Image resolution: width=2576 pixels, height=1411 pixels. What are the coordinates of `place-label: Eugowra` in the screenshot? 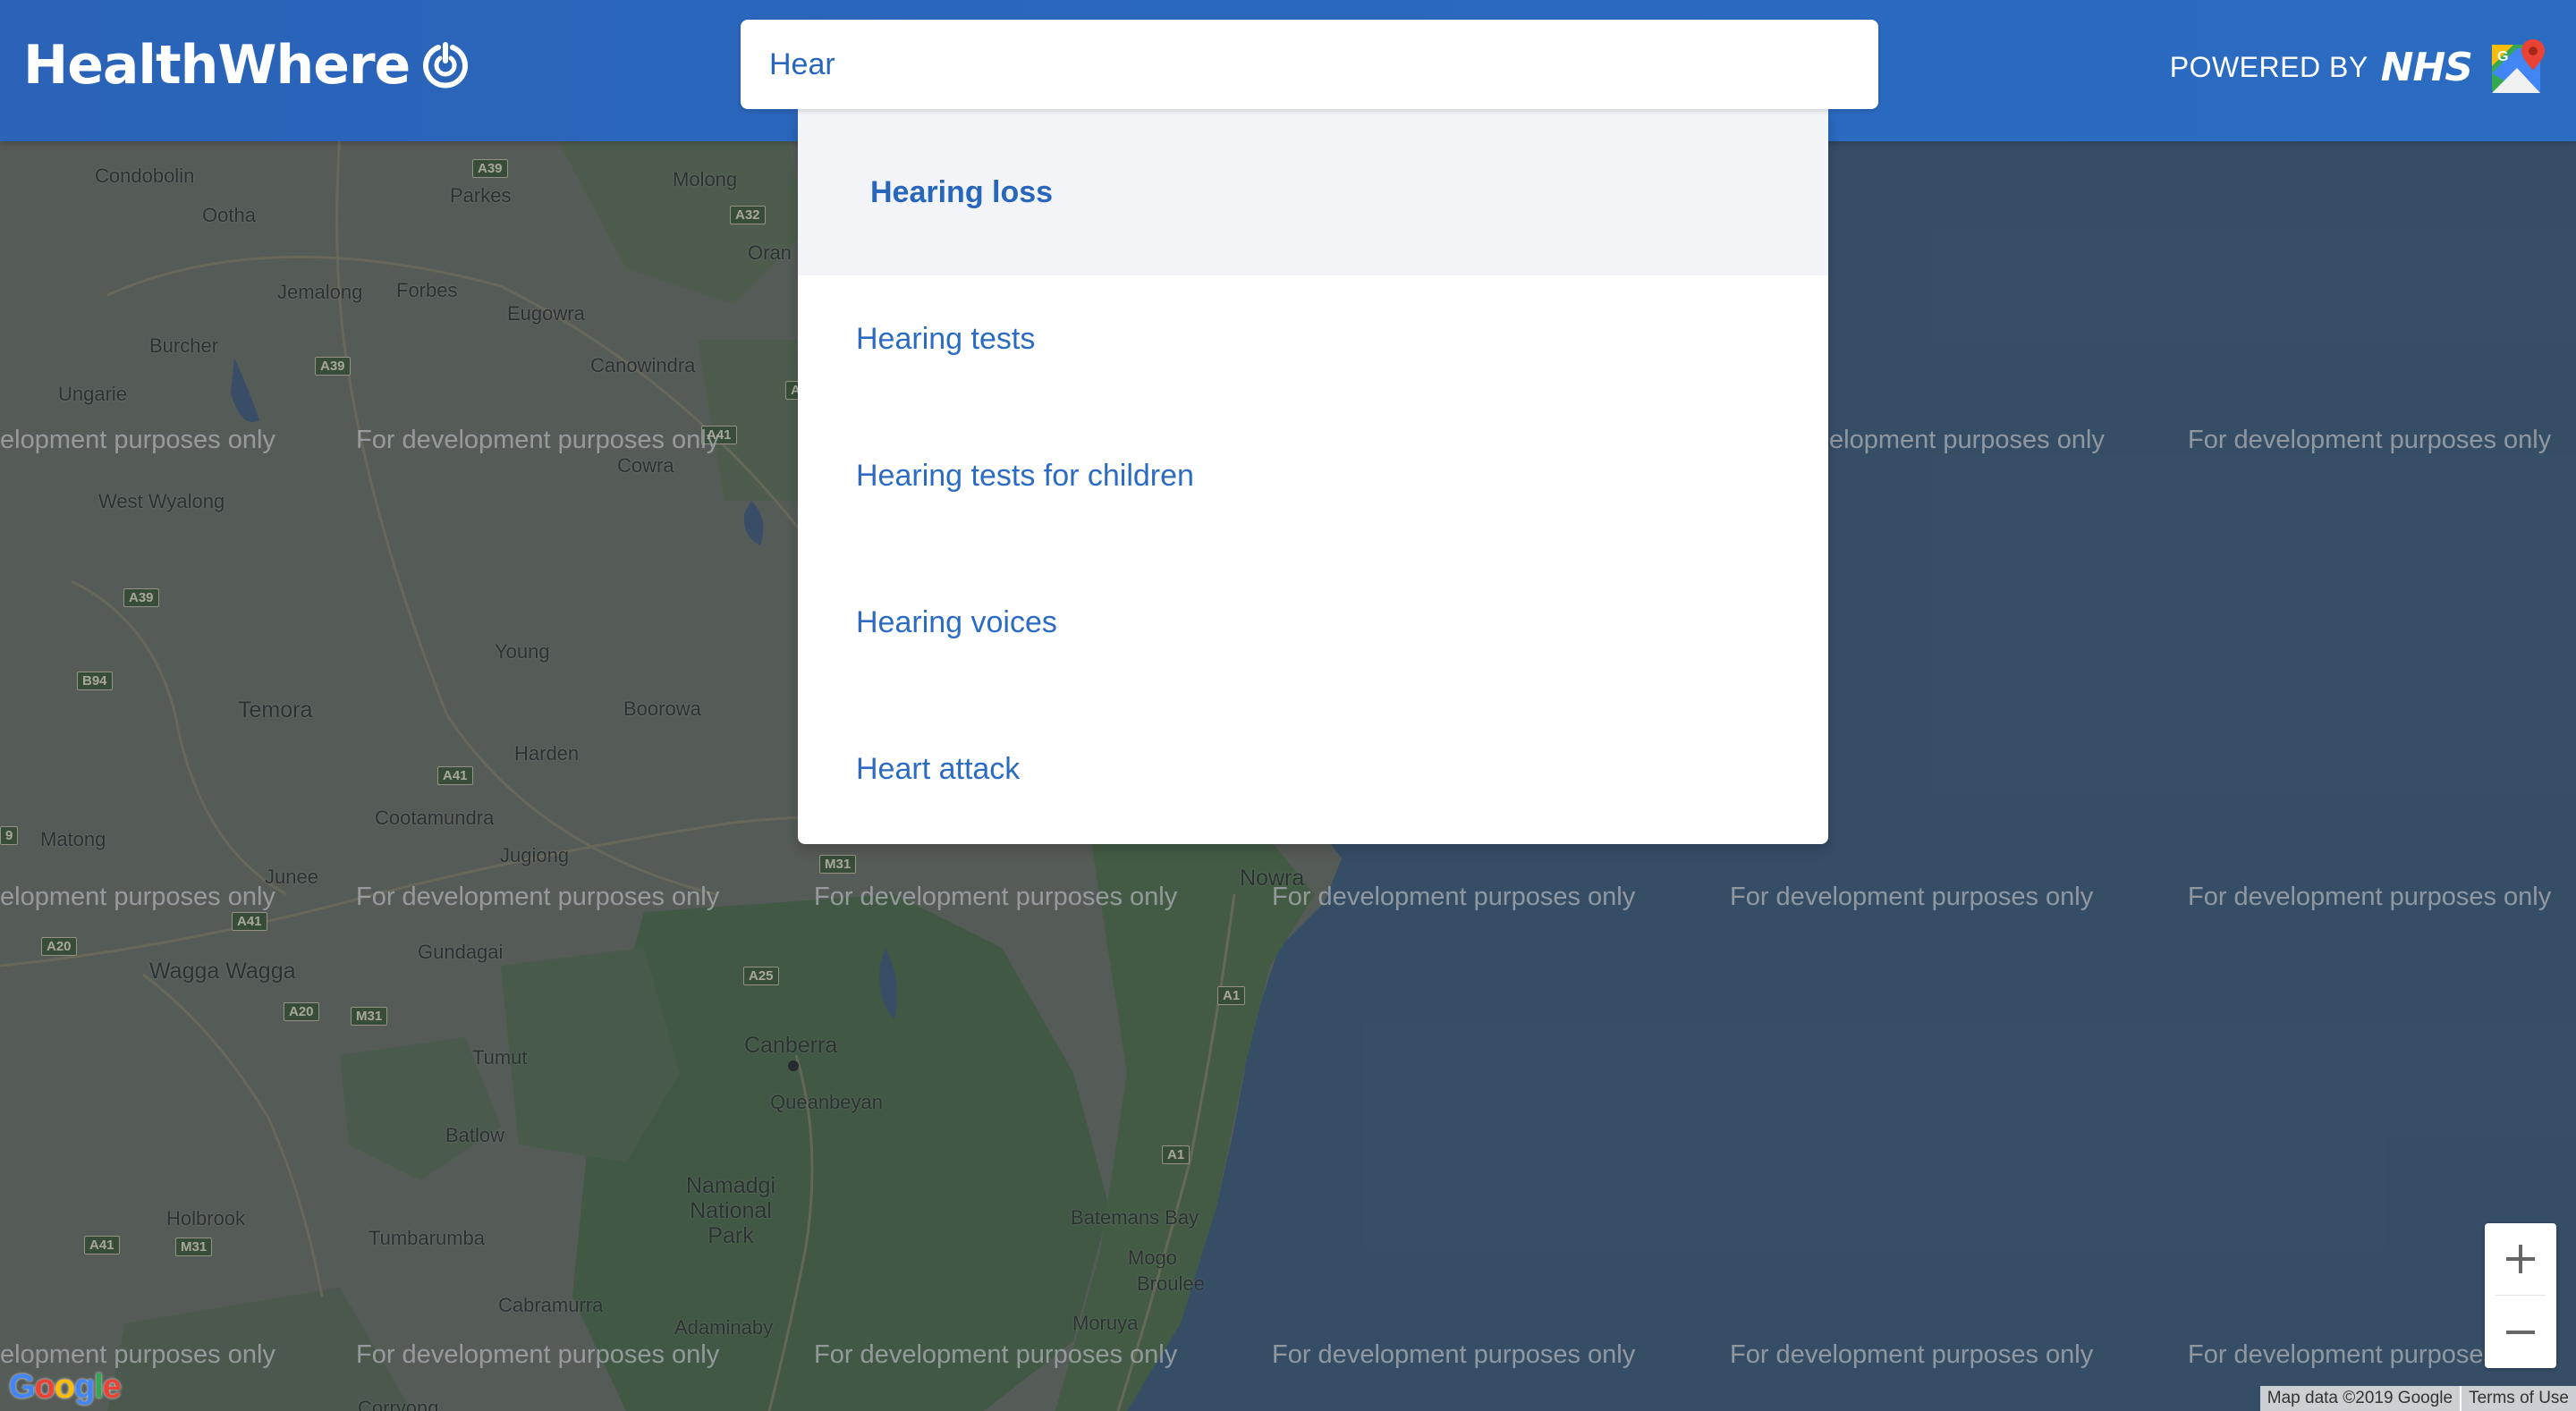 It's located at (546, 313).